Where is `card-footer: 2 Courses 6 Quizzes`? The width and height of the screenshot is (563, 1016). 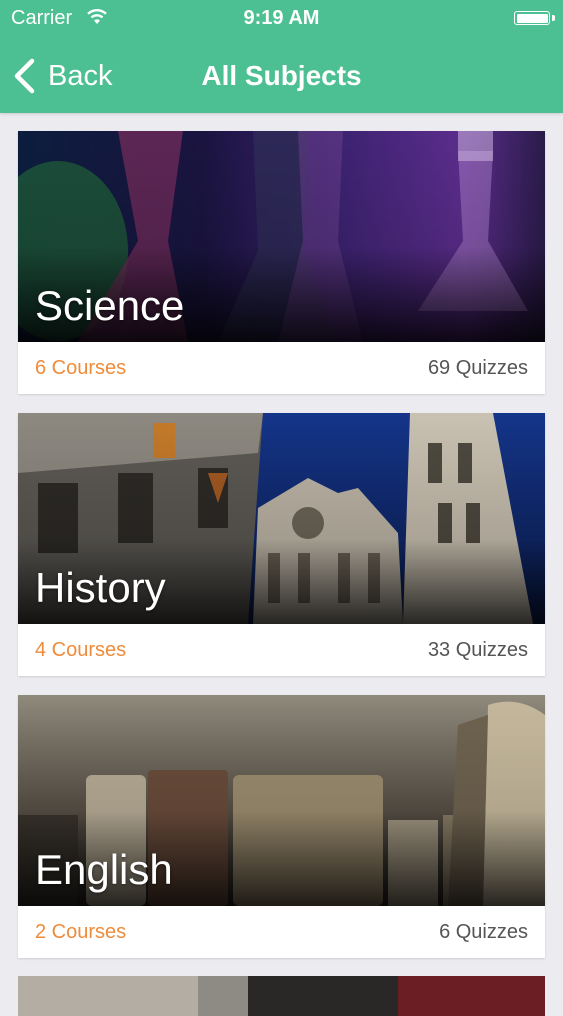 card-footer: 2 Courses 6 Quizzes is located at coordinates (281, 932).